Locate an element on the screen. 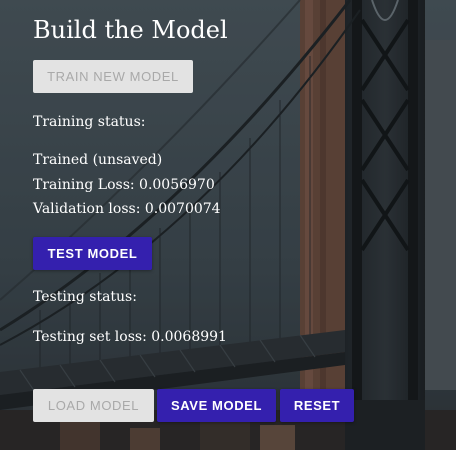 The height and width of the screenshot is (450, 456). save-model-button: SAVE MODEL is located at coordinates (216, 405).